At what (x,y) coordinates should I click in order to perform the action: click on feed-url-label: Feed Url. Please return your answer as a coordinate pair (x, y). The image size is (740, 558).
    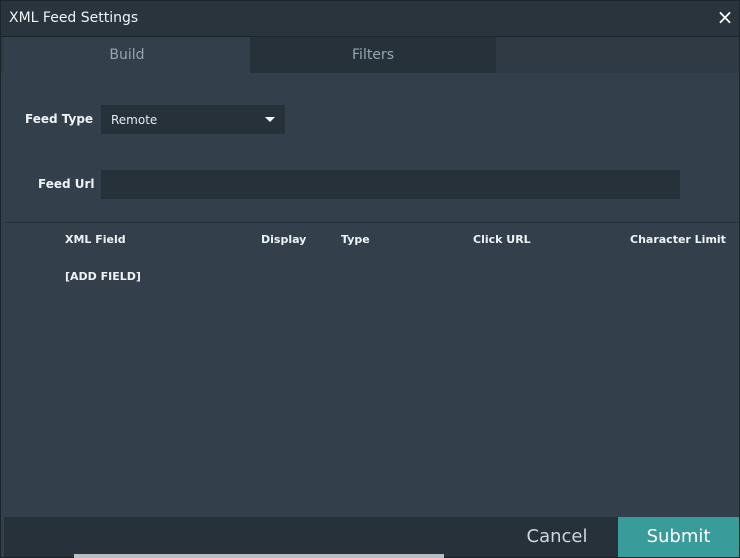
    Looking at the image, I should click on (66, 184).